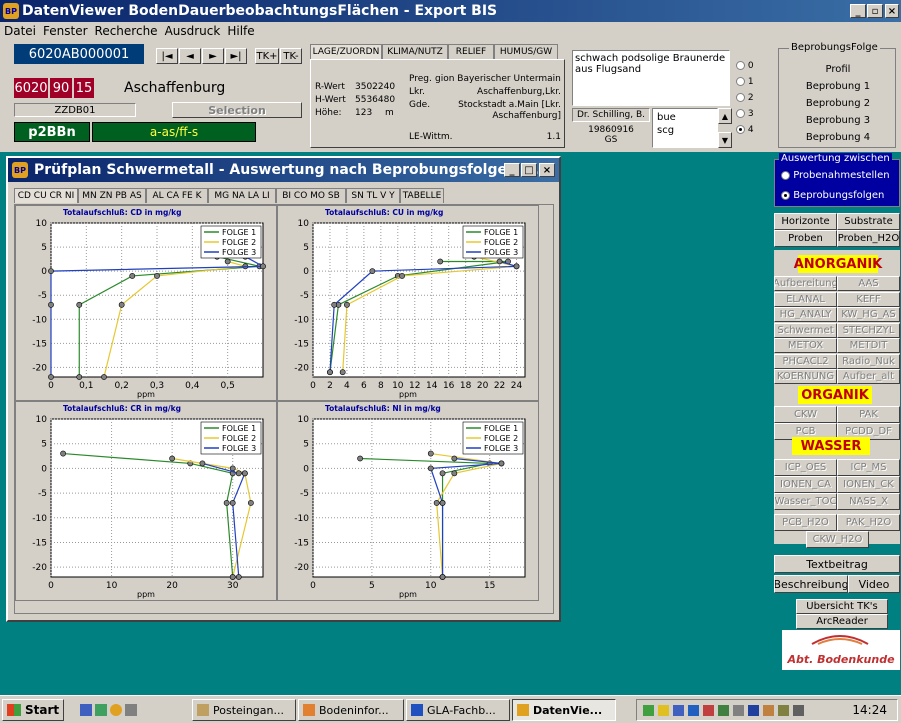  What do you see at coordinates (805, 522) in the screenshot?
I see `pcb-h2o-button: PCB_H2O` at bounding box center [805, 522].